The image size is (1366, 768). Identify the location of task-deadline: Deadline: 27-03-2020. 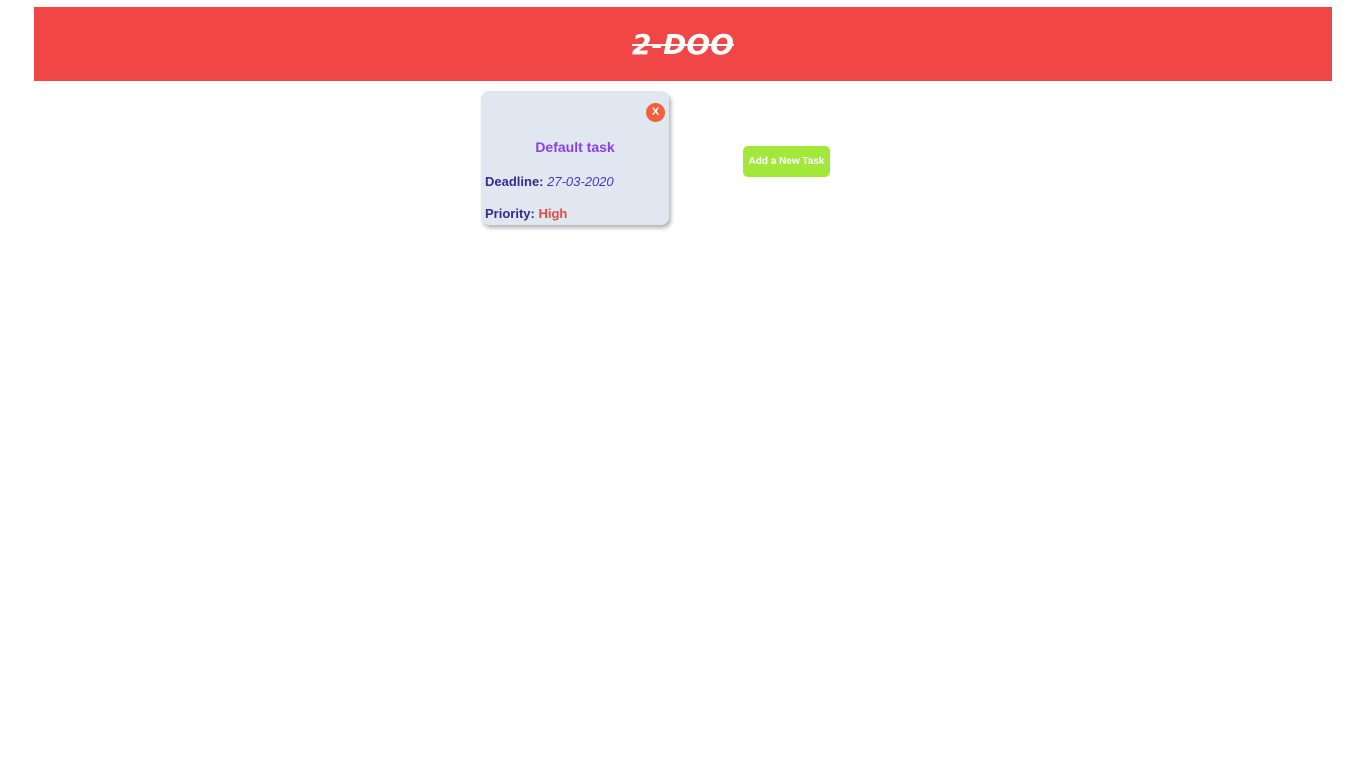
(549, 181).